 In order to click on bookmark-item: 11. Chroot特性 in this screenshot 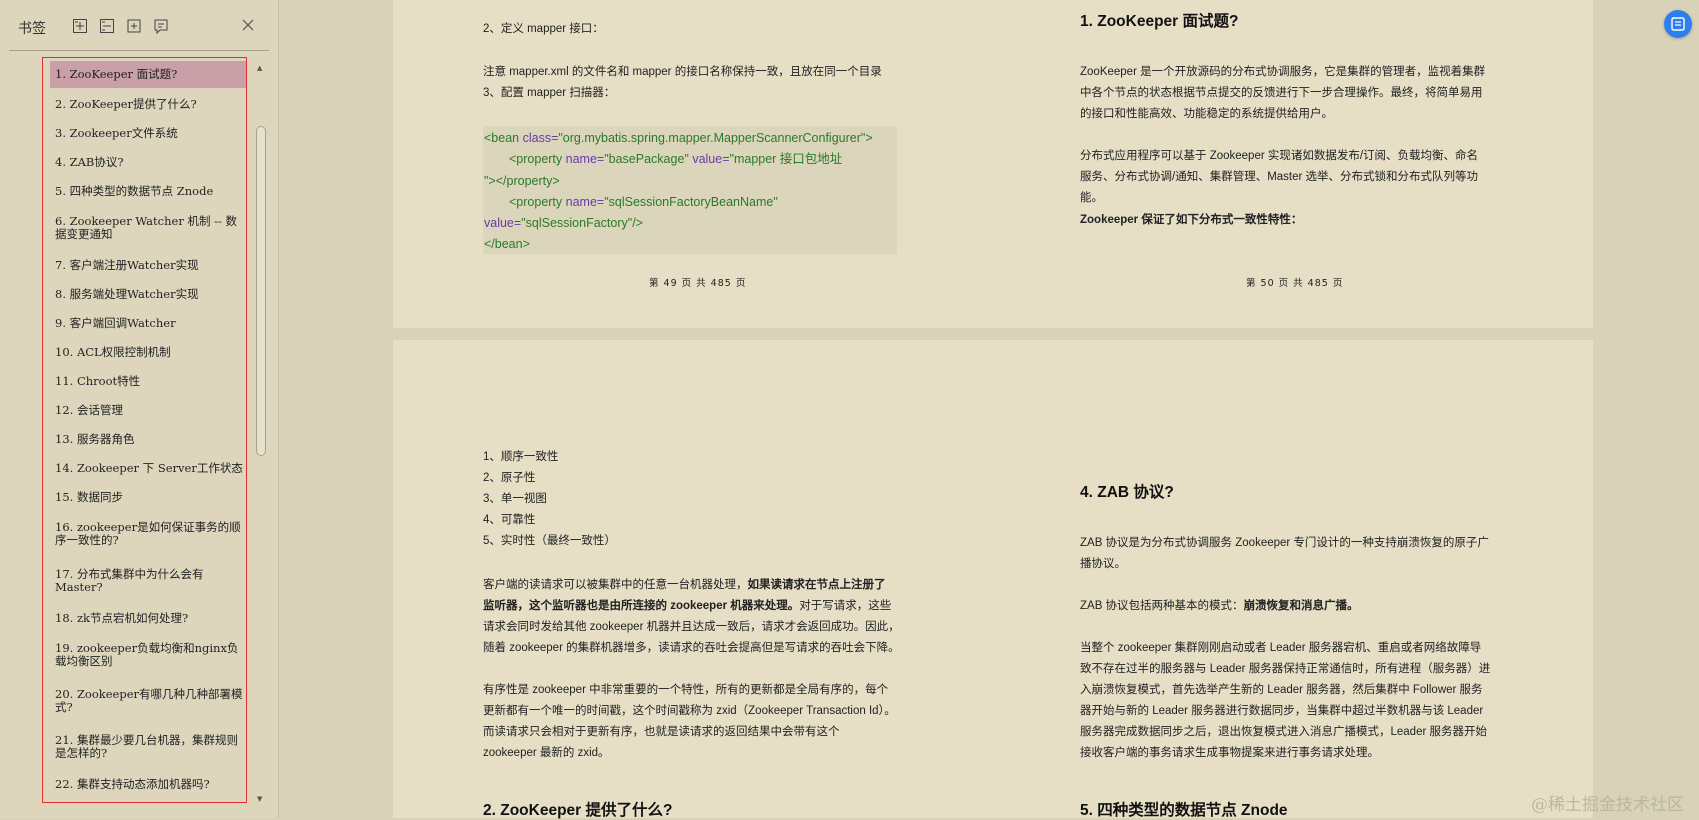, I will do `click(148, 381)`.